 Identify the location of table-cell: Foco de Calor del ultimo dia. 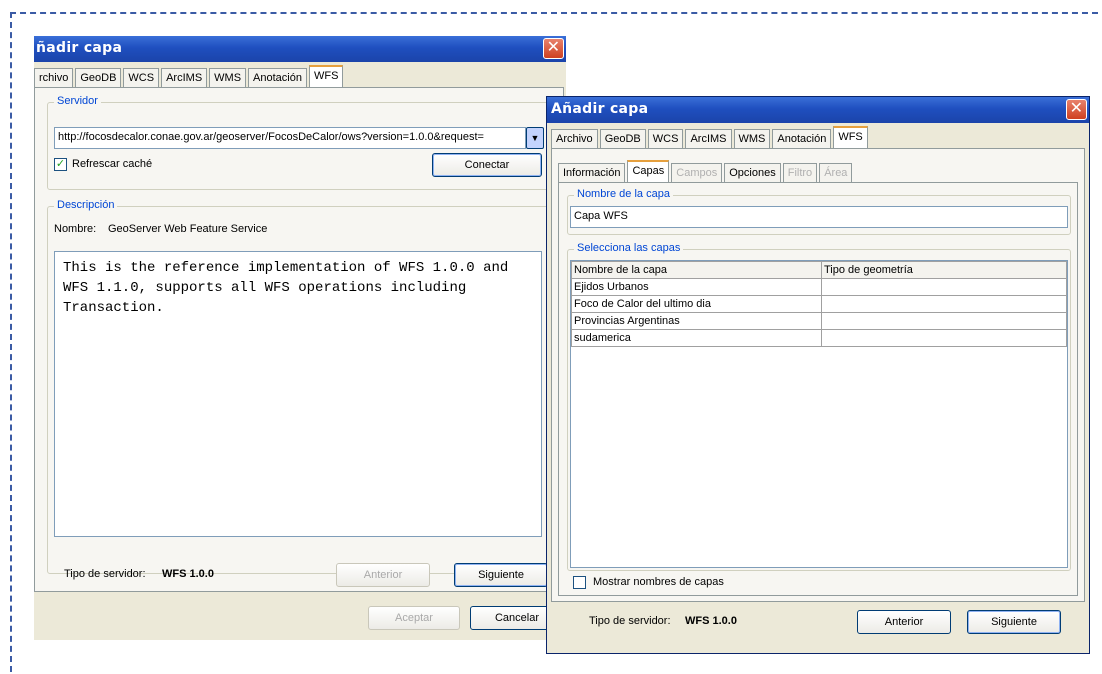
(696, 304).